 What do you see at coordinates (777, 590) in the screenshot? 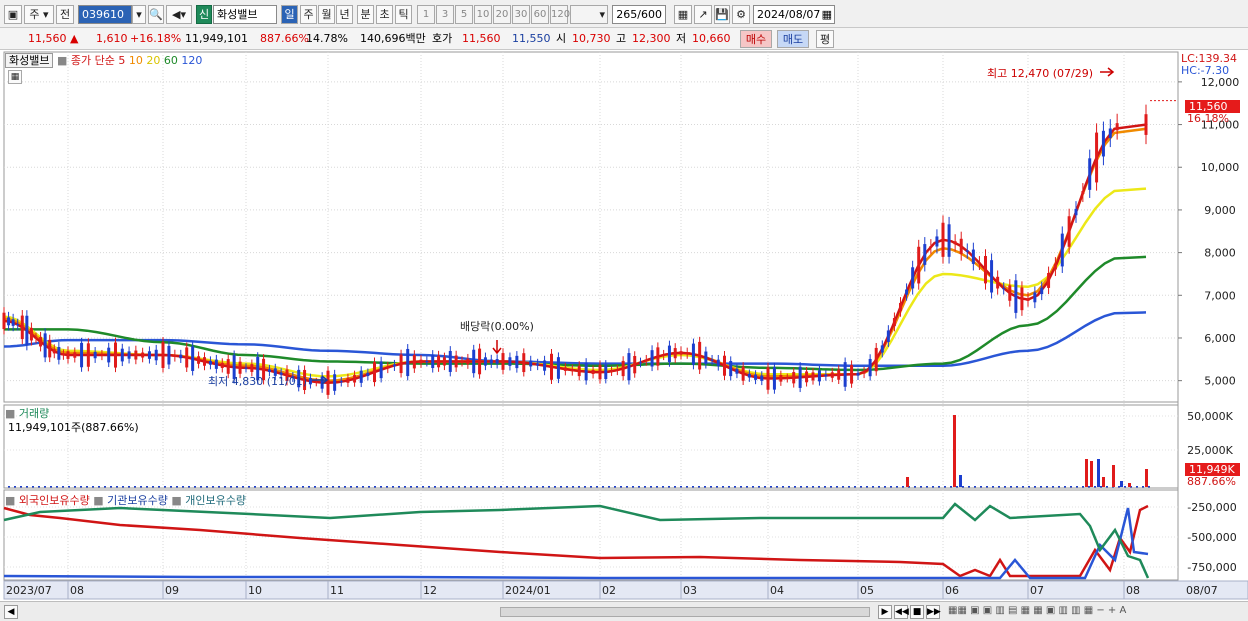
I see `x-tick-label: 04` at bounding box center [777, 590].